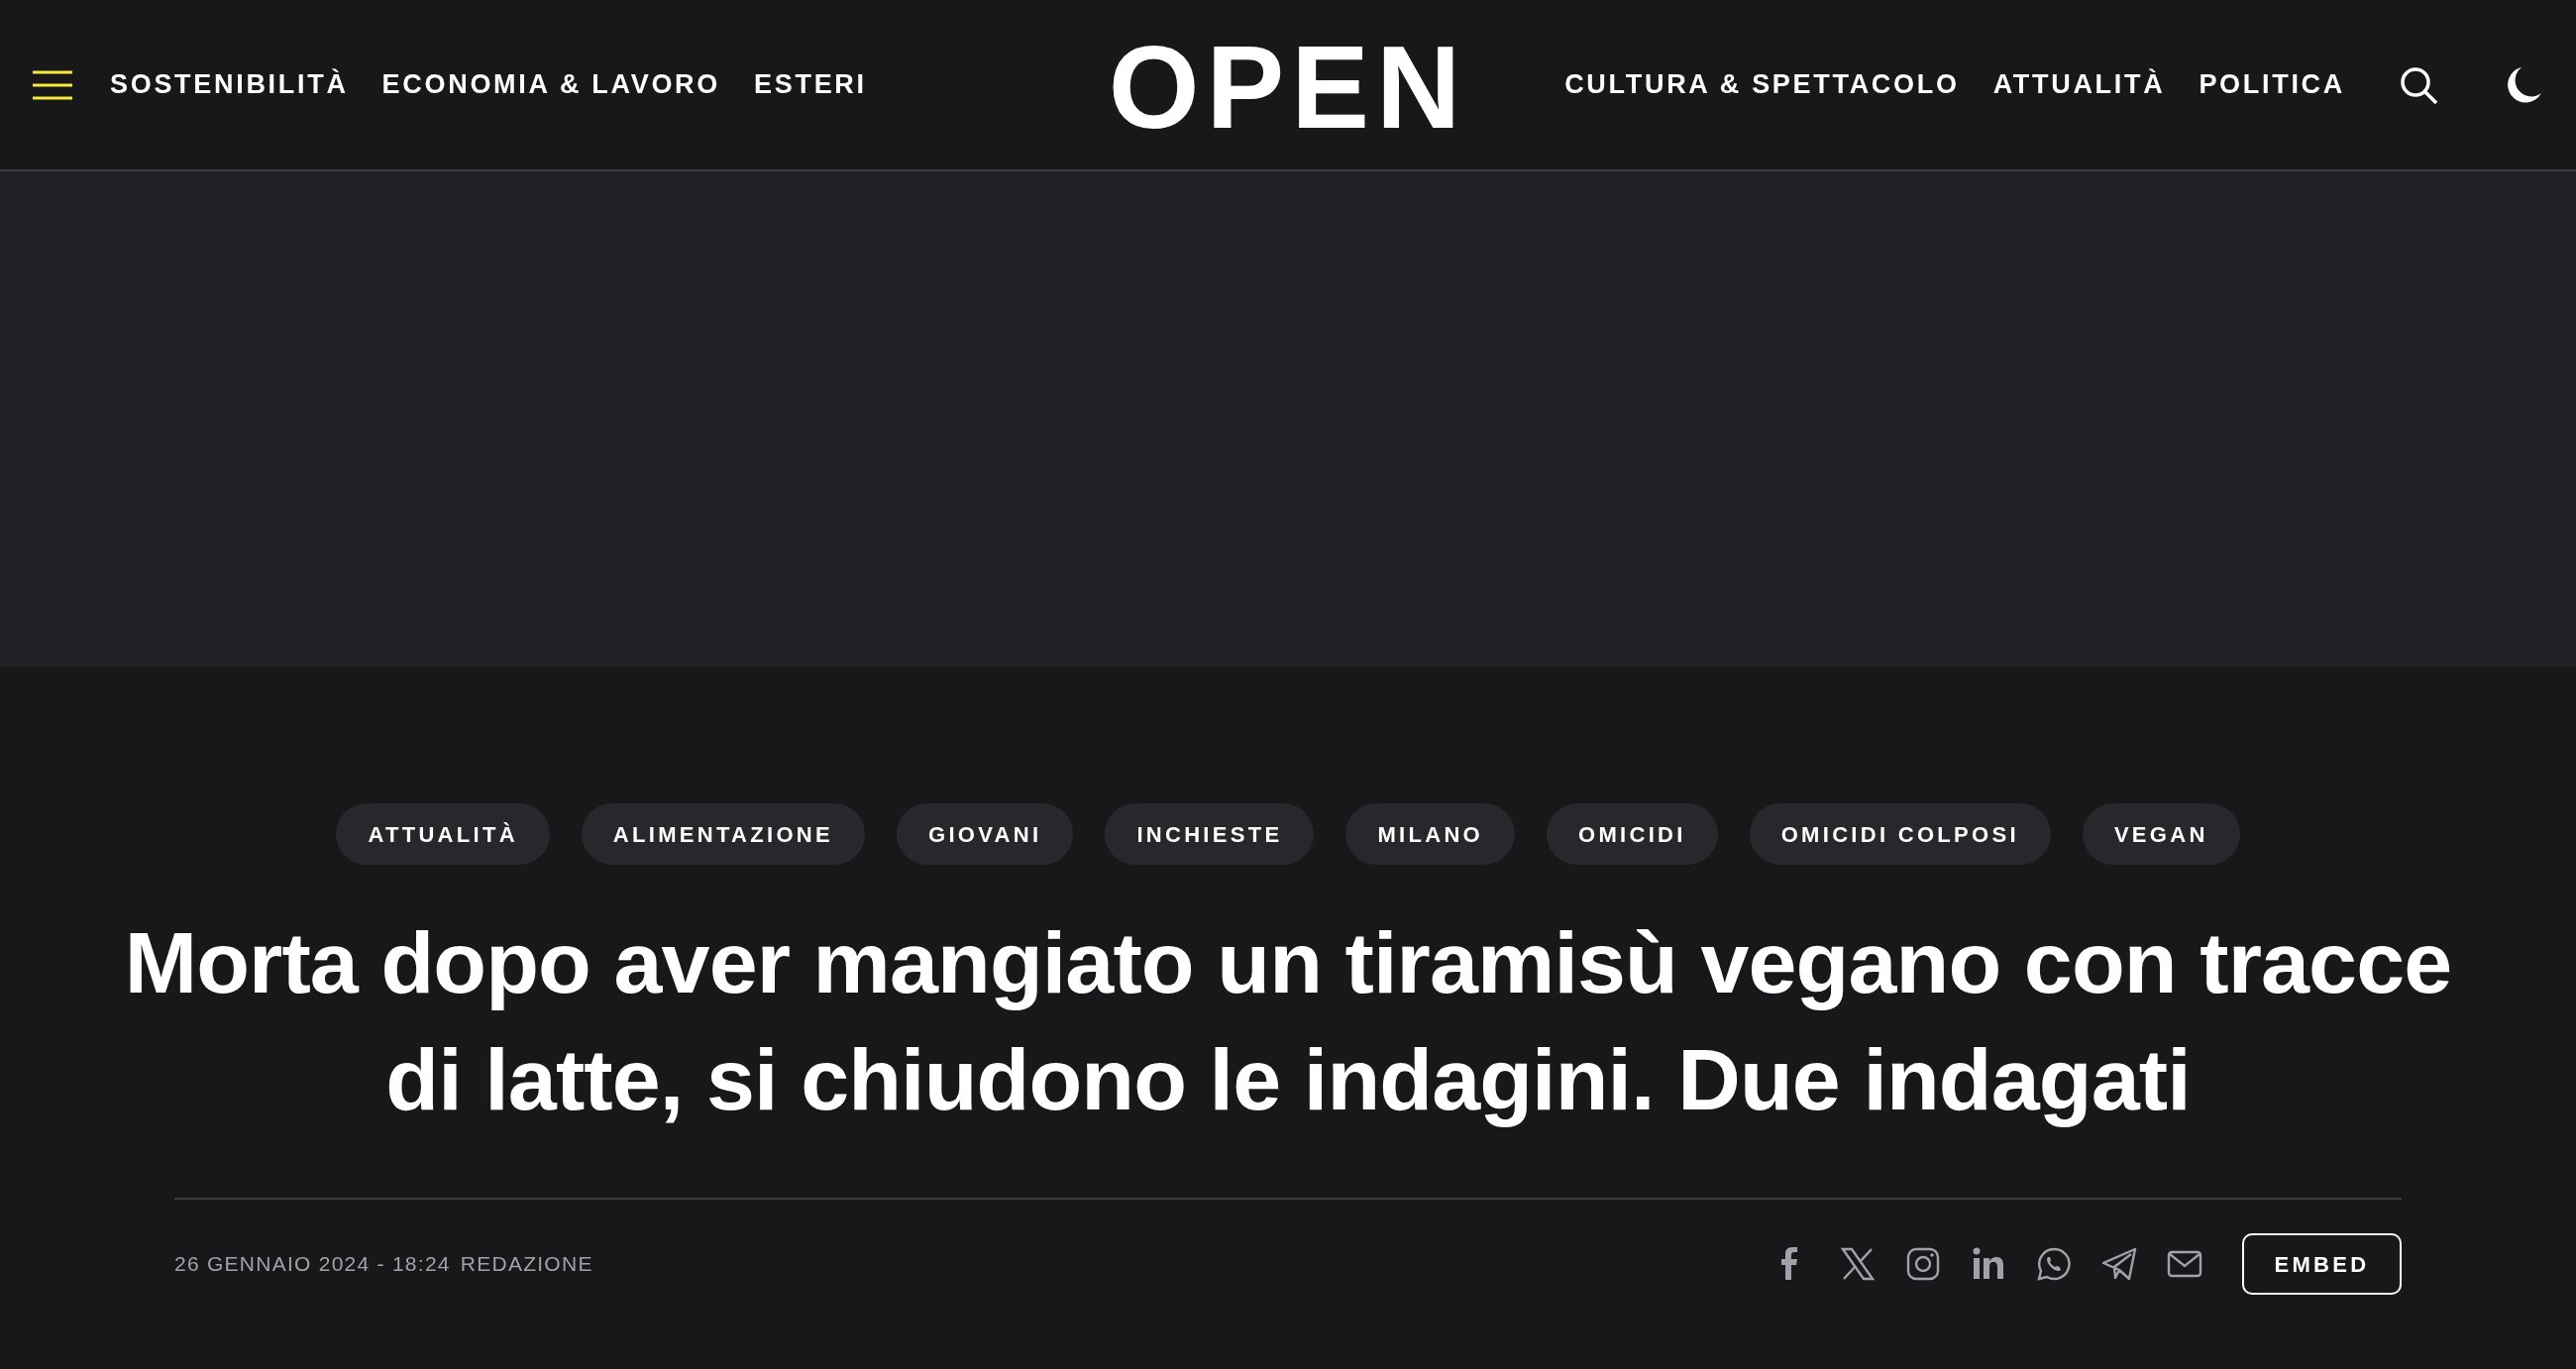 This screenshot has width=2576, height=1369. I want to click on tag-pill: OMICIDI COLPOSI, so click(1900, 834).